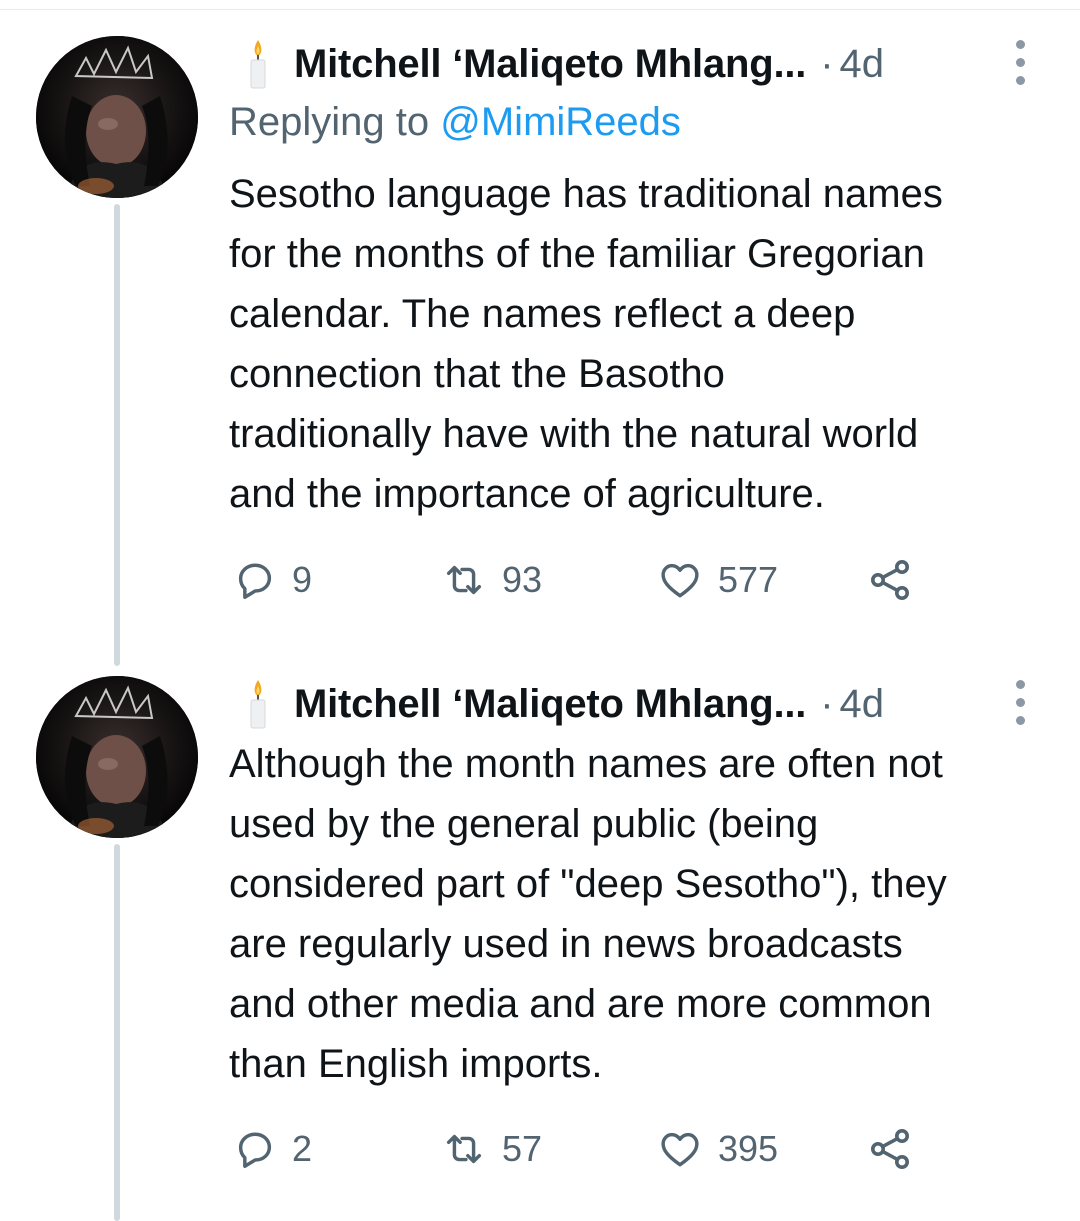 Image resolution: width=1080 pixels, height=1221 pixels. I want to click on text-line: than English imports., so click(416, 1064).